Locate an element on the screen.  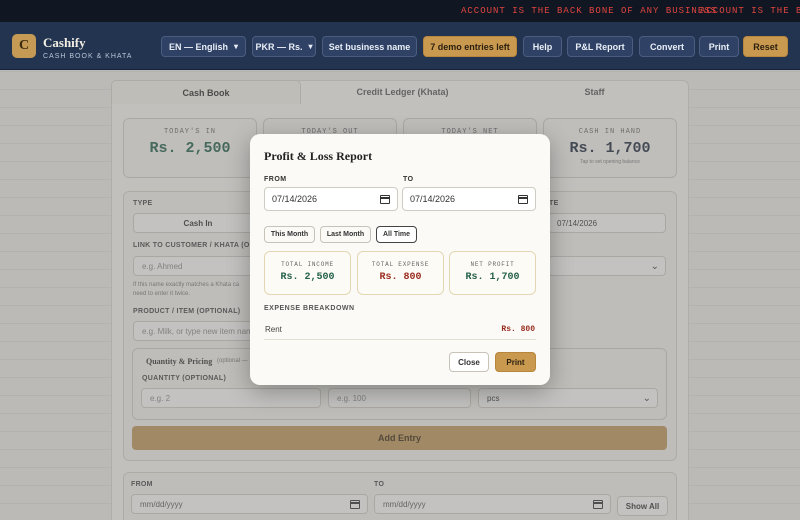
modal-from-date-input: 07/14/2026 is located at coordinates (331, 199).